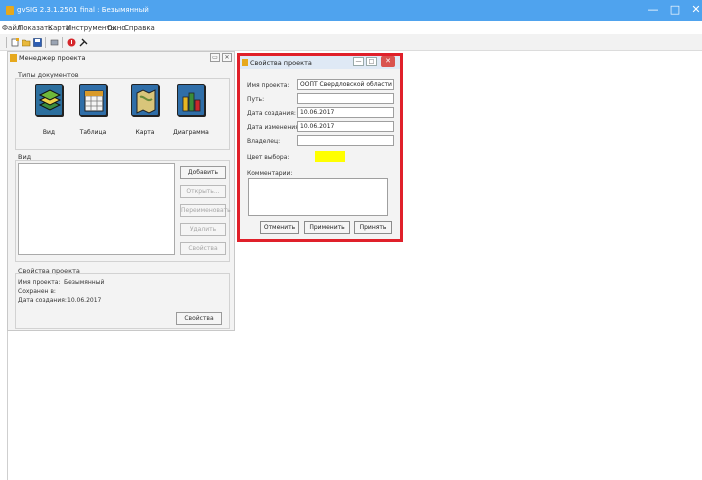 The height and width of the screenshot is (480, 702). What do you see at coordinates (203, 248) in the screenshot?
I see `document-properties-button: Свойства` at bounding box center [203, 248].